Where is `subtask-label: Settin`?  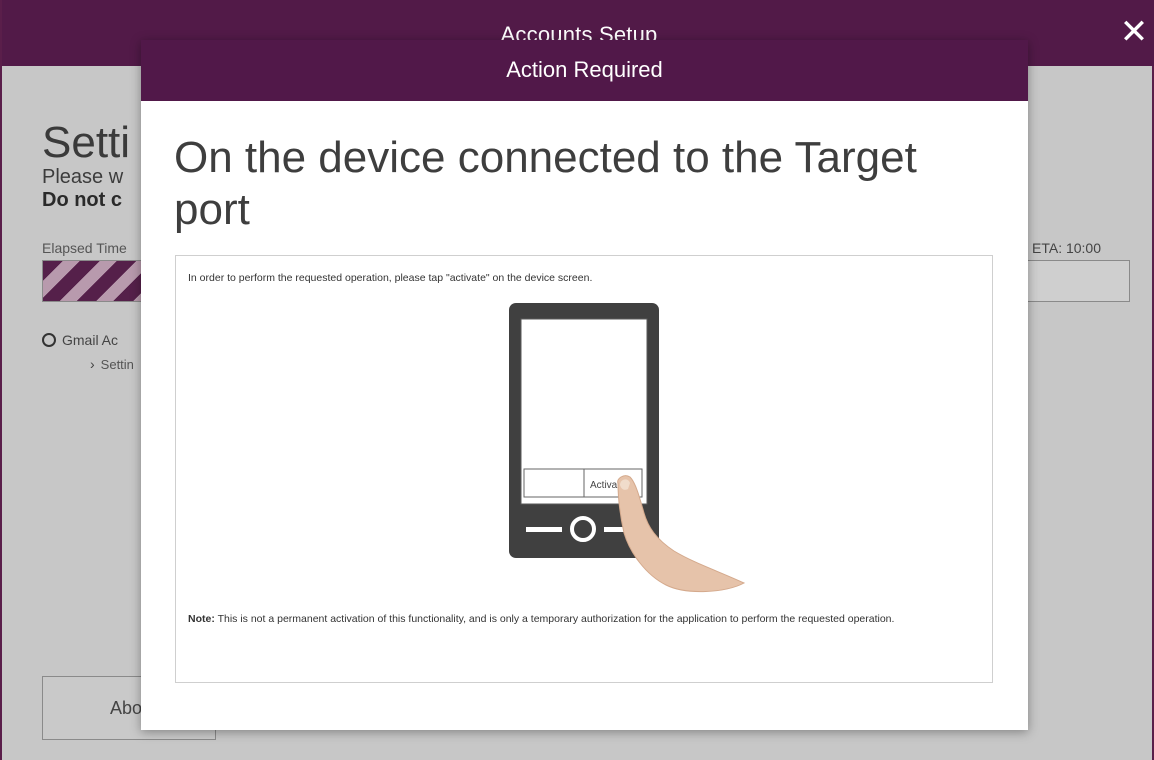
subtask-label: Settin is located at coordinates (117, 364).